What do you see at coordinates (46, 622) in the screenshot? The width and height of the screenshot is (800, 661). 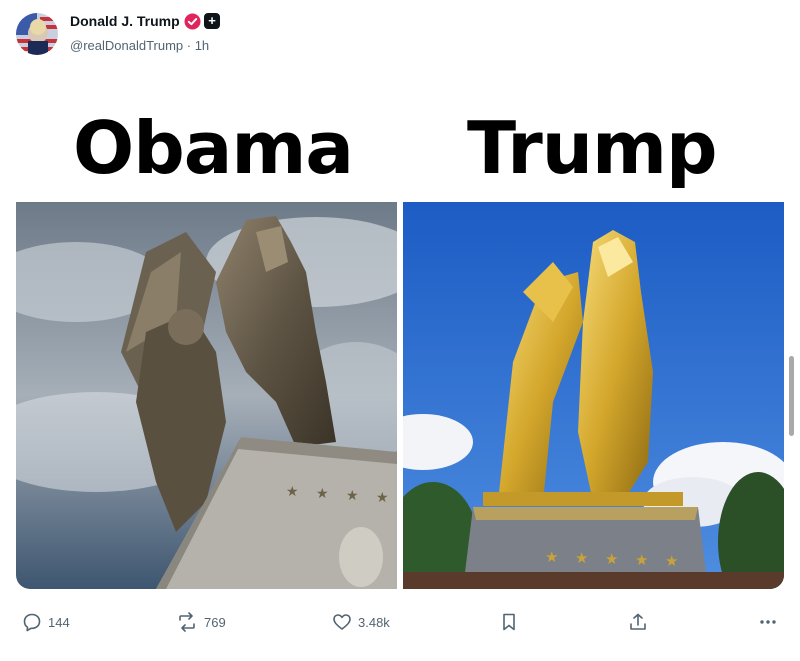 I see `reply-button: 144` at bounding box center [46, 622].